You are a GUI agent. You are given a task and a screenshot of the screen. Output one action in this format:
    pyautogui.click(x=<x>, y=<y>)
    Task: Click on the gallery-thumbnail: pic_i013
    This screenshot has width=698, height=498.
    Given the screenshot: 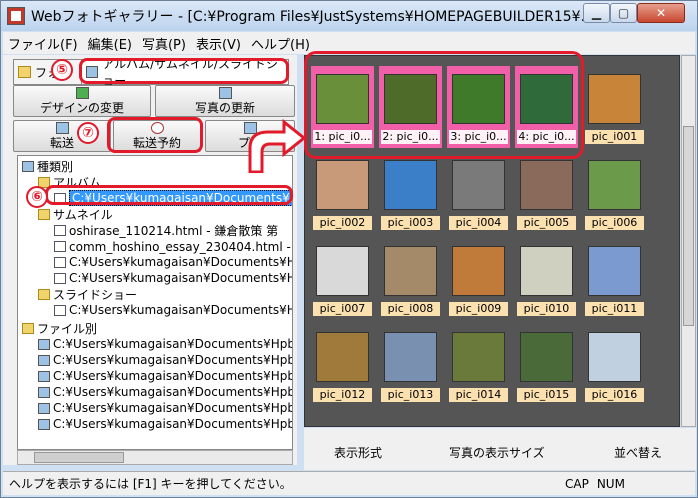 What is the action you would take?
    pyautogui.click(x=410, y=365)
    